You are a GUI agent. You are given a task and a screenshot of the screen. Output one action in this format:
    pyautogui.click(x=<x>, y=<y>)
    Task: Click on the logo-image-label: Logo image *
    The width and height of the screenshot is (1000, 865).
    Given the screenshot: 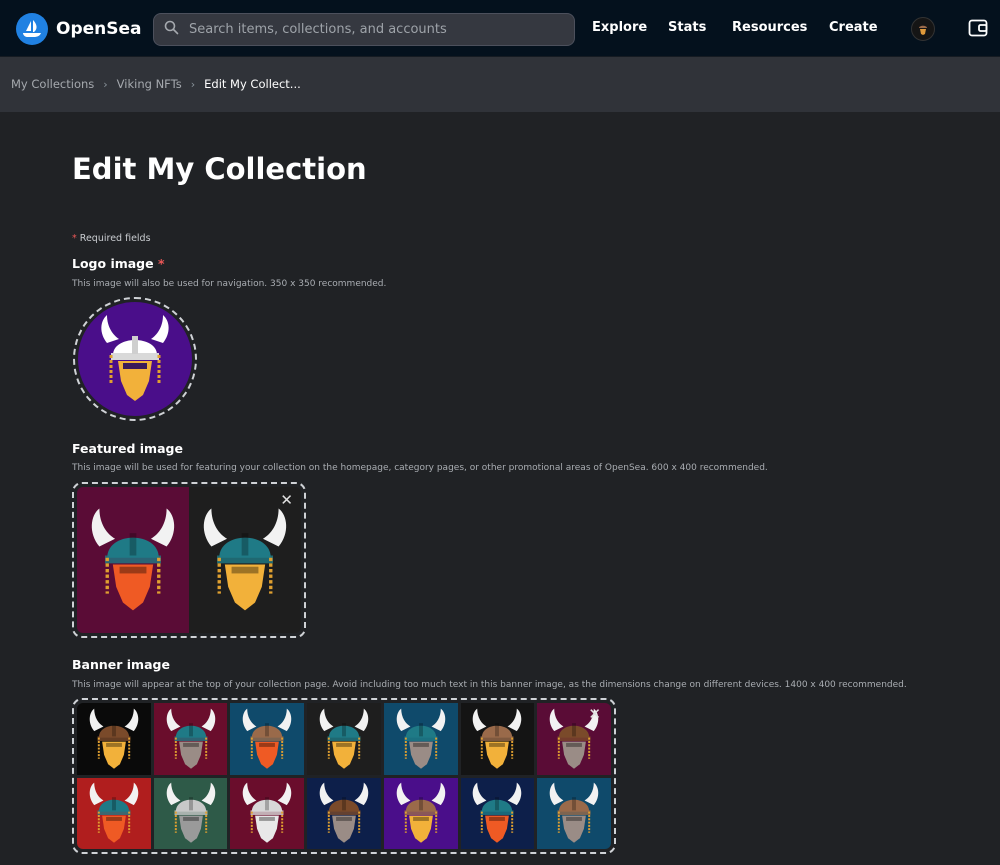 What is the action you would take?
    pyautogui.click(x=118, y=263)
    